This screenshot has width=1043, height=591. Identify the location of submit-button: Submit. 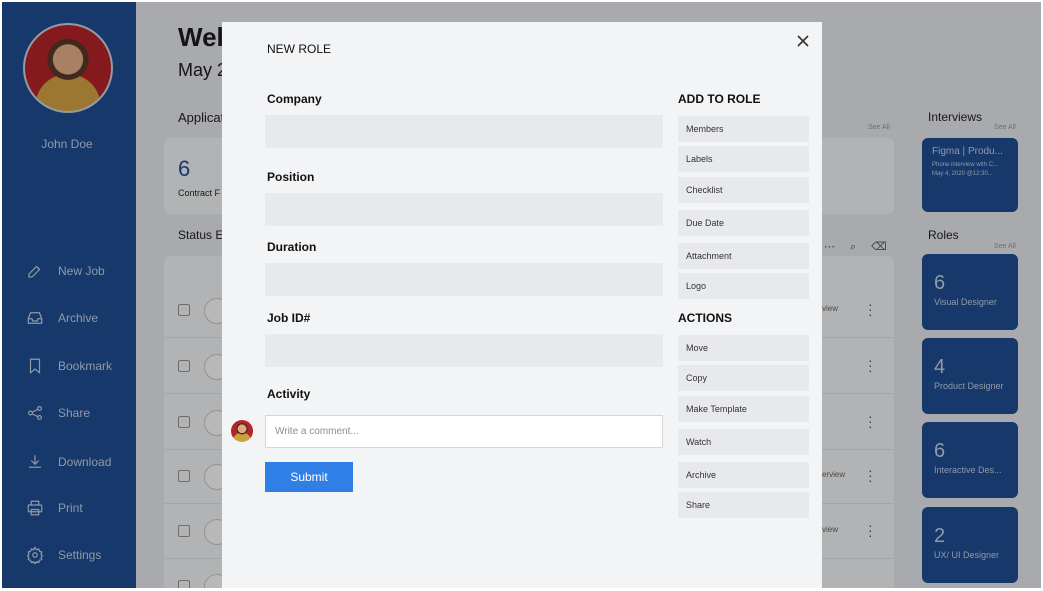
(309, 477).